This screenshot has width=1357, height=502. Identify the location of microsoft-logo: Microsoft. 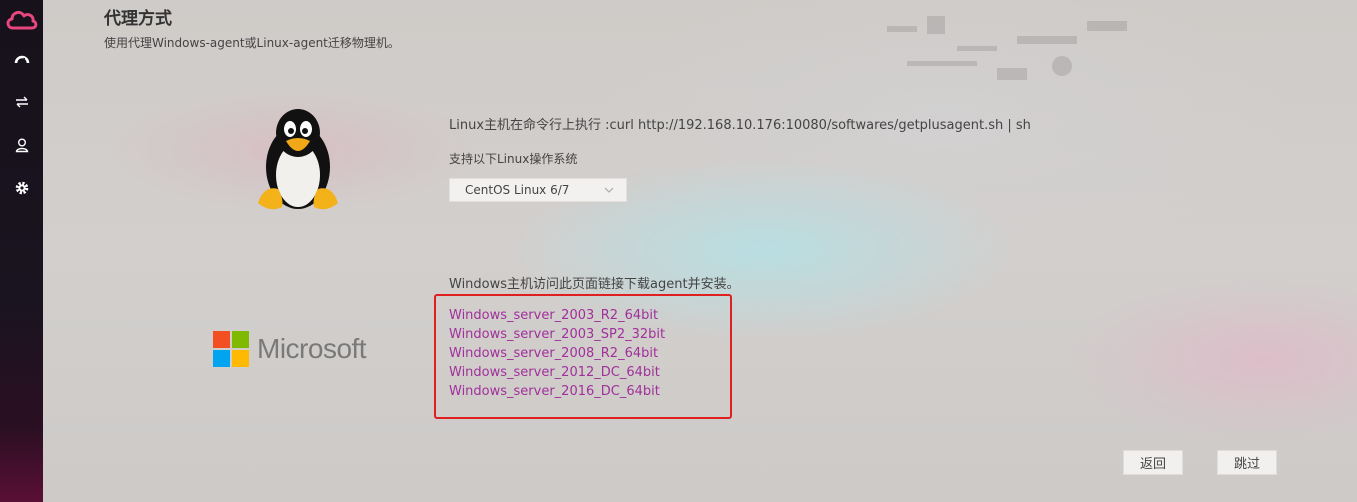
(290, 349).